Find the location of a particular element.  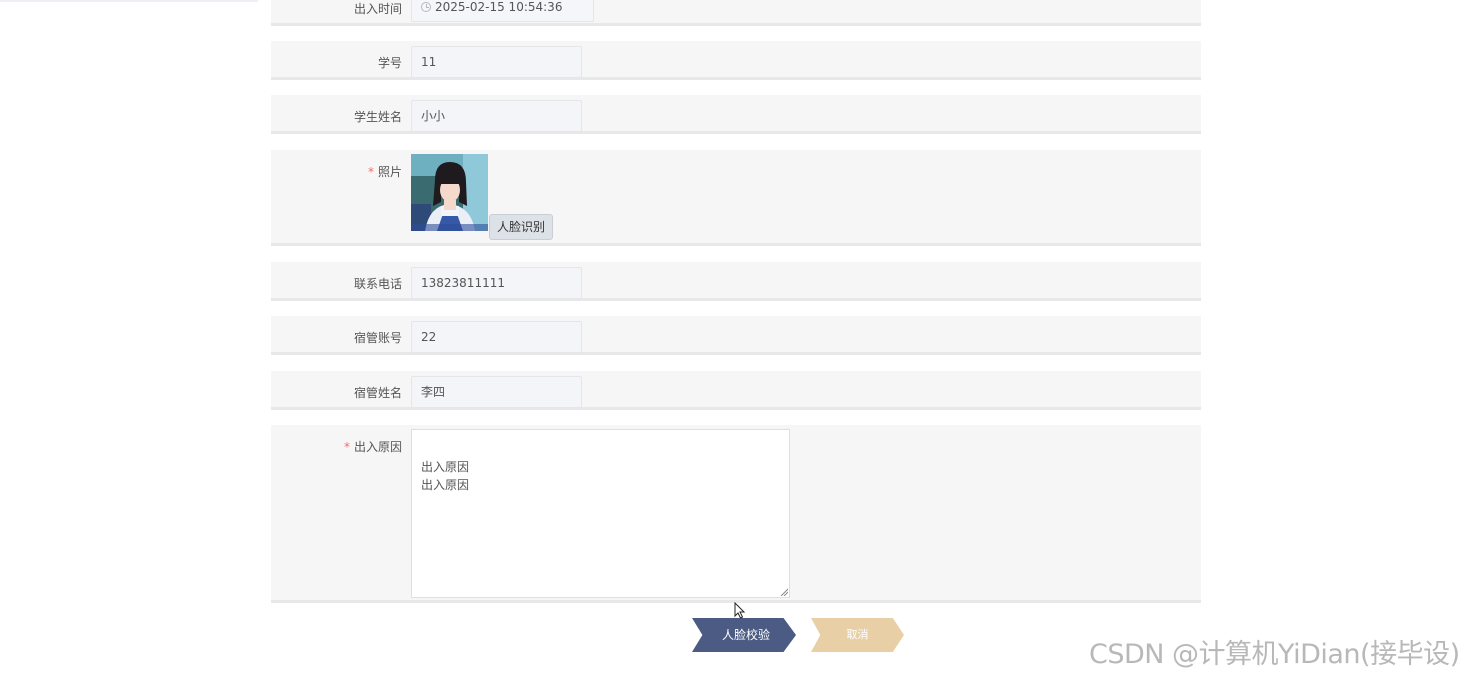

cancel-button: 取消 is located at coordinates (857, 635).